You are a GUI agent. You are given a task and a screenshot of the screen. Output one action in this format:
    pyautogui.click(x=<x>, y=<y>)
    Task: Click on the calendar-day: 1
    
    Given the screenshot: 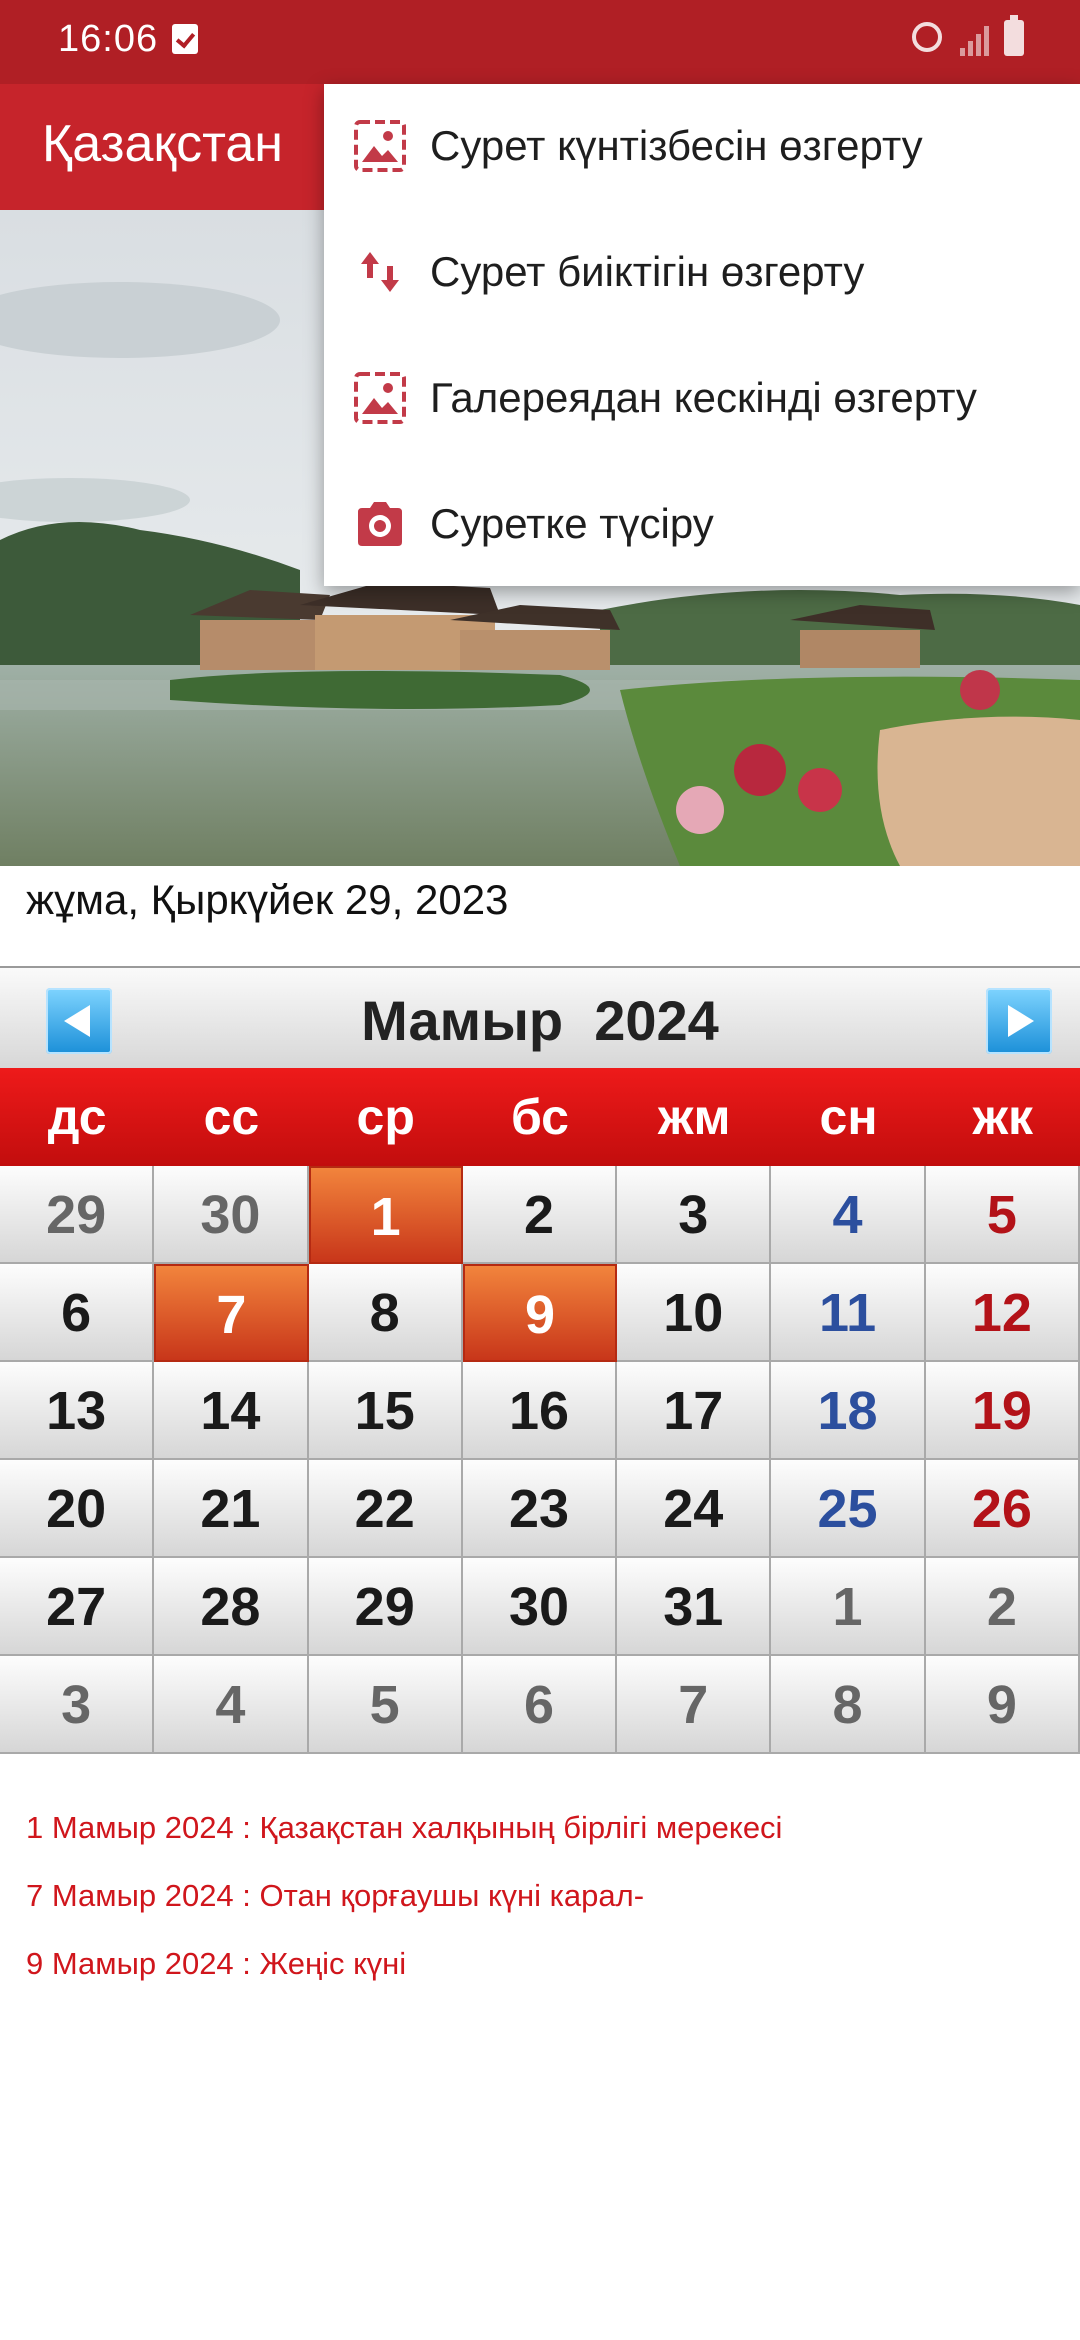 What is the action you would take?
    pyautogui.click(x=848, y=1607)
    